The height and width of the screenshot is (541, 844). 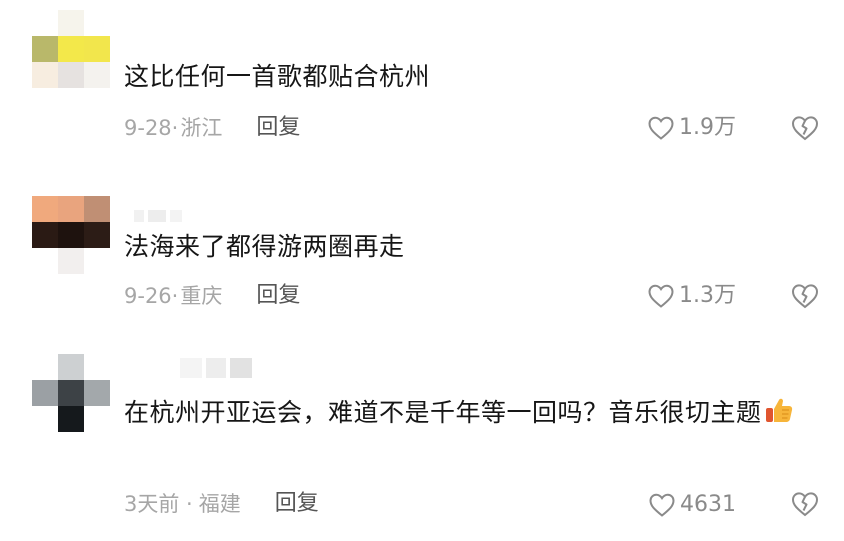 What do you see at coordinates (264, 246) in the screenshot?
I see `comment-text: 法海来了都得游两圈再走` at bounding box center [264, 246].